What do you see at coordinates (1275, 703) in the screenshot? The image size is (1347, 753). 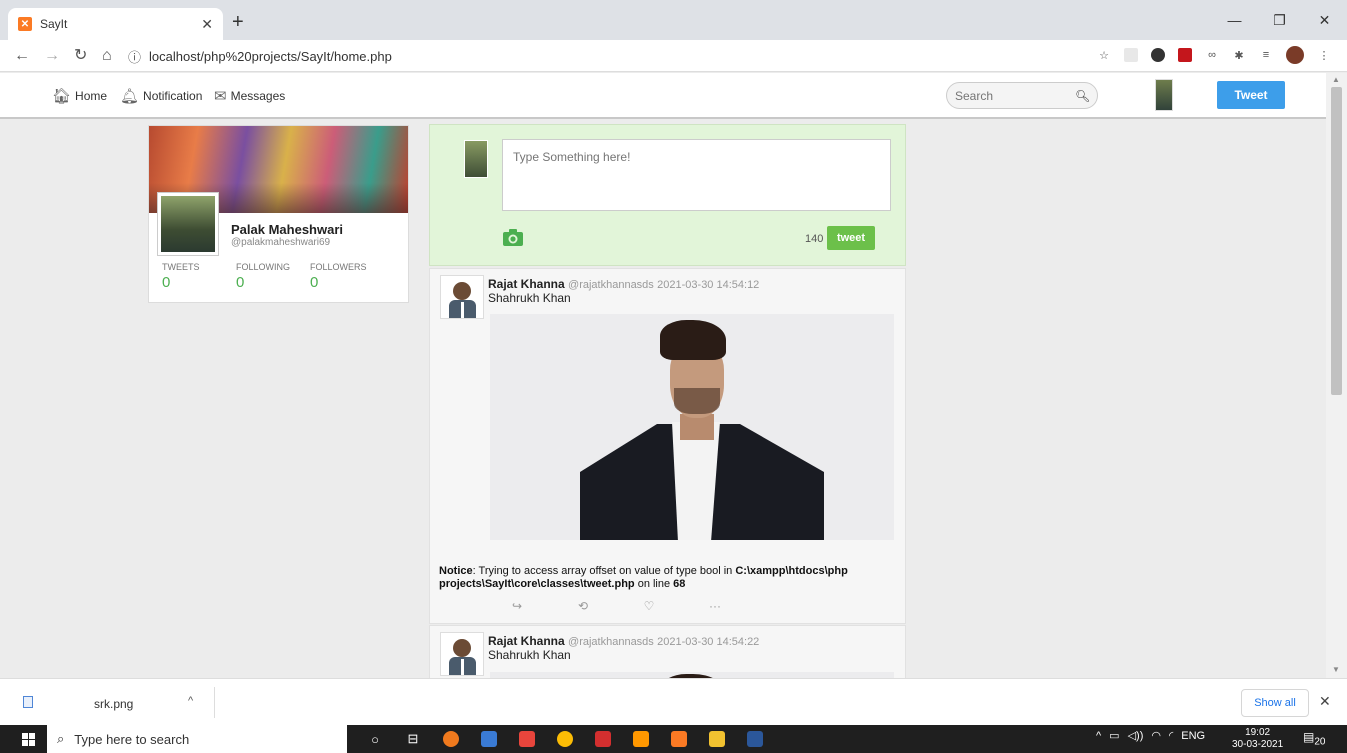 I see `show-all-button: Show all` at bounding box center [1275, 703].